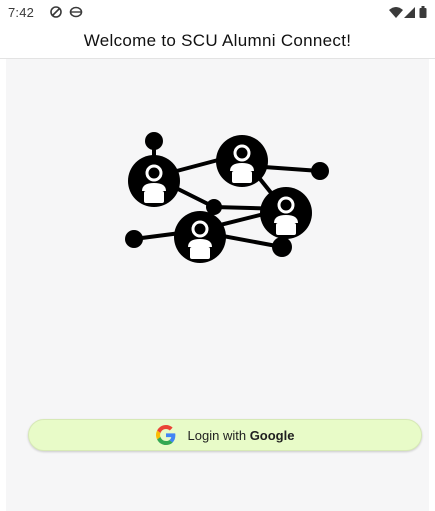 The image size is (435, 511). What do you see at coordinates (423, 12) in the screenshot?
I see `battery-icon` at bounding box center [423, 12].